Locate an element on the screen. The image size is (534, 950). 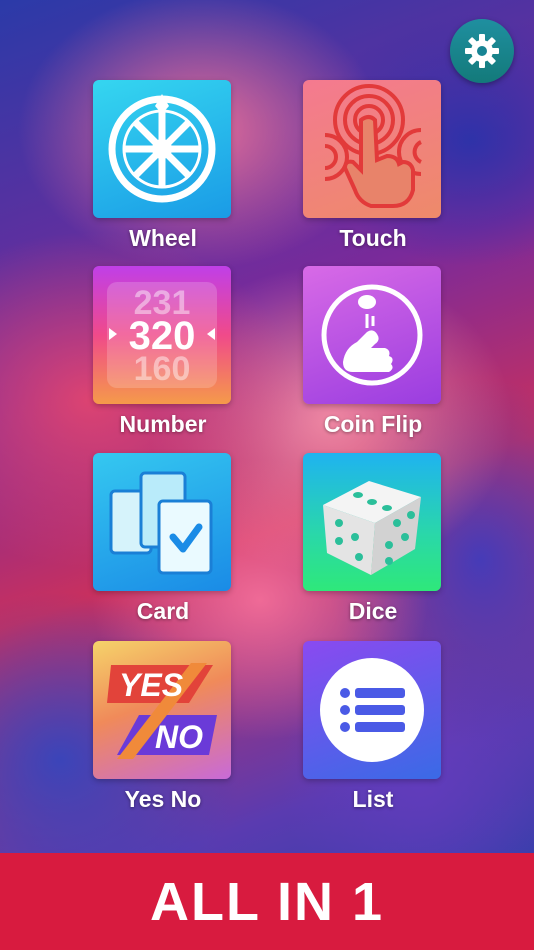
coin-flip-tile: Coin Flip is located at coordinates (373, 366).